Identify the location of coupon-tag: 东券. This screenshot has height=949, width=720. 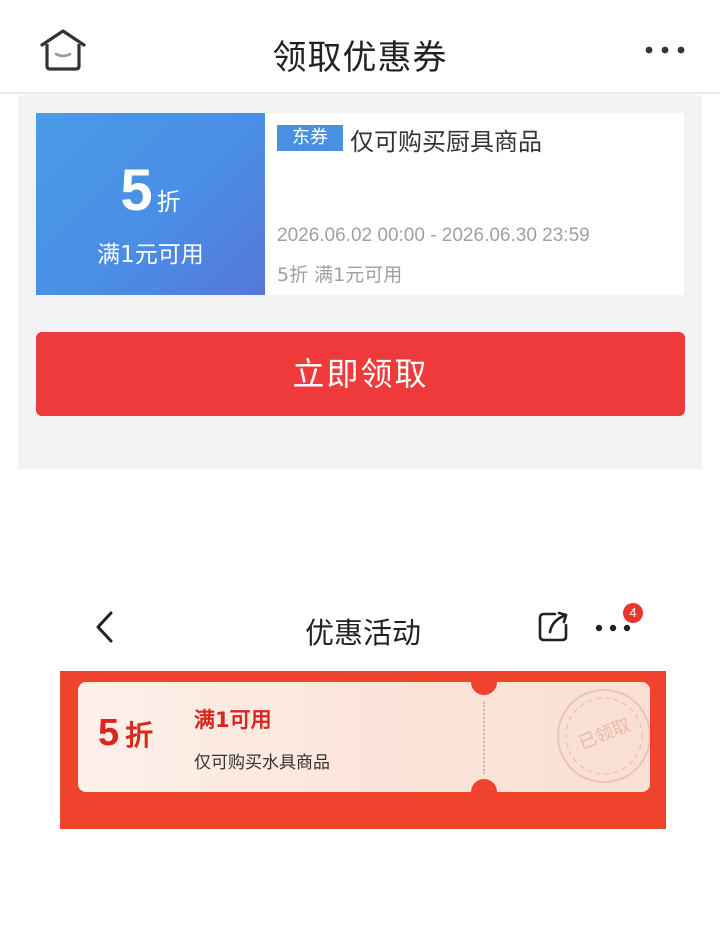
(310, 138).